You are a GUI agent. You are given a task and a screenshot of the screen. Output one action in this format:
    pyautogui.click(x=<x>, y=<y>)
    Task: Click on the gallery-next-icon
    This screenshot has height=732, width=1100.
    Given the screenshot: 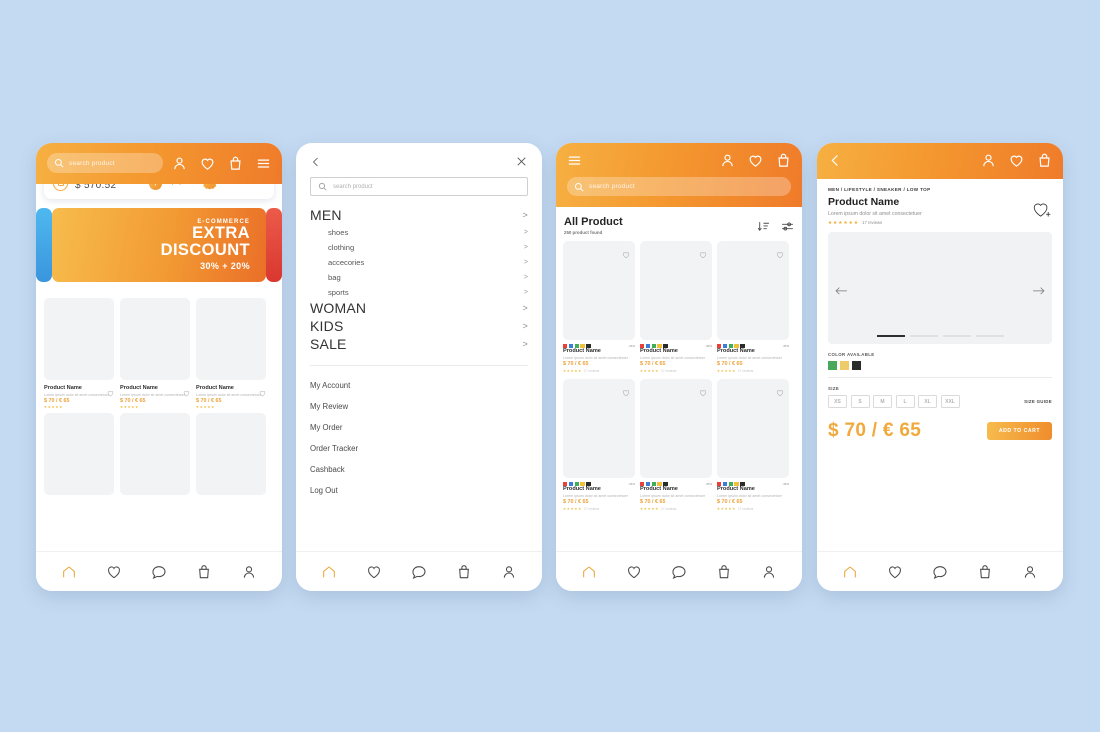 What is the action you would take?
    pyautogui.click(x=1038, y=289)
    